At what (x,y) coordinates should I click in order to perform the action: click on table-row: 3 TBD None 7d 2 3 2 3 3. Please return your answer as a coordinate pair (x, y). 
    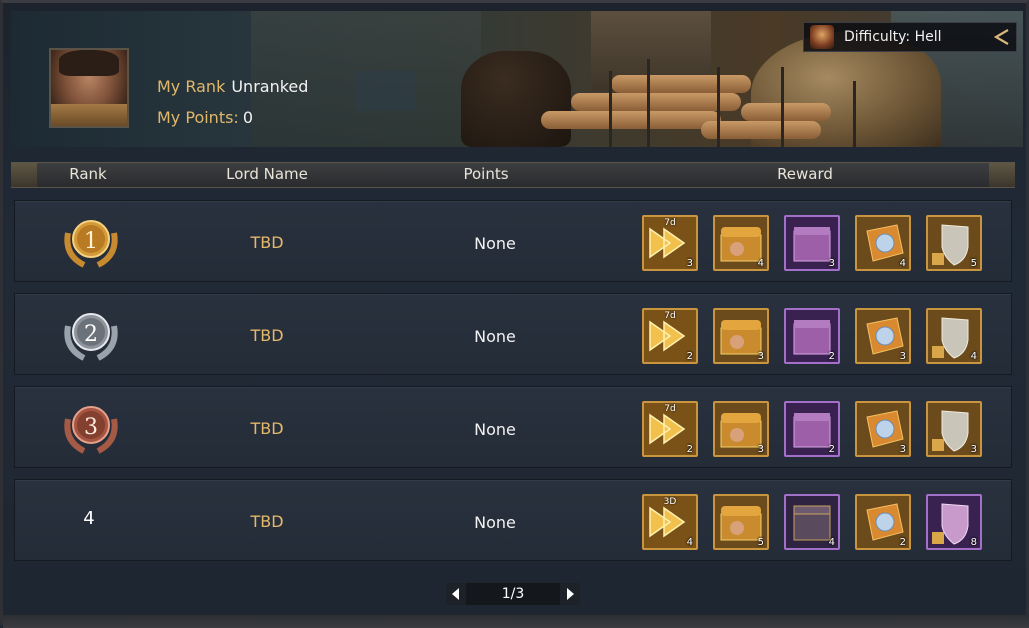
    Looking at the image, I should click on (513, 427).